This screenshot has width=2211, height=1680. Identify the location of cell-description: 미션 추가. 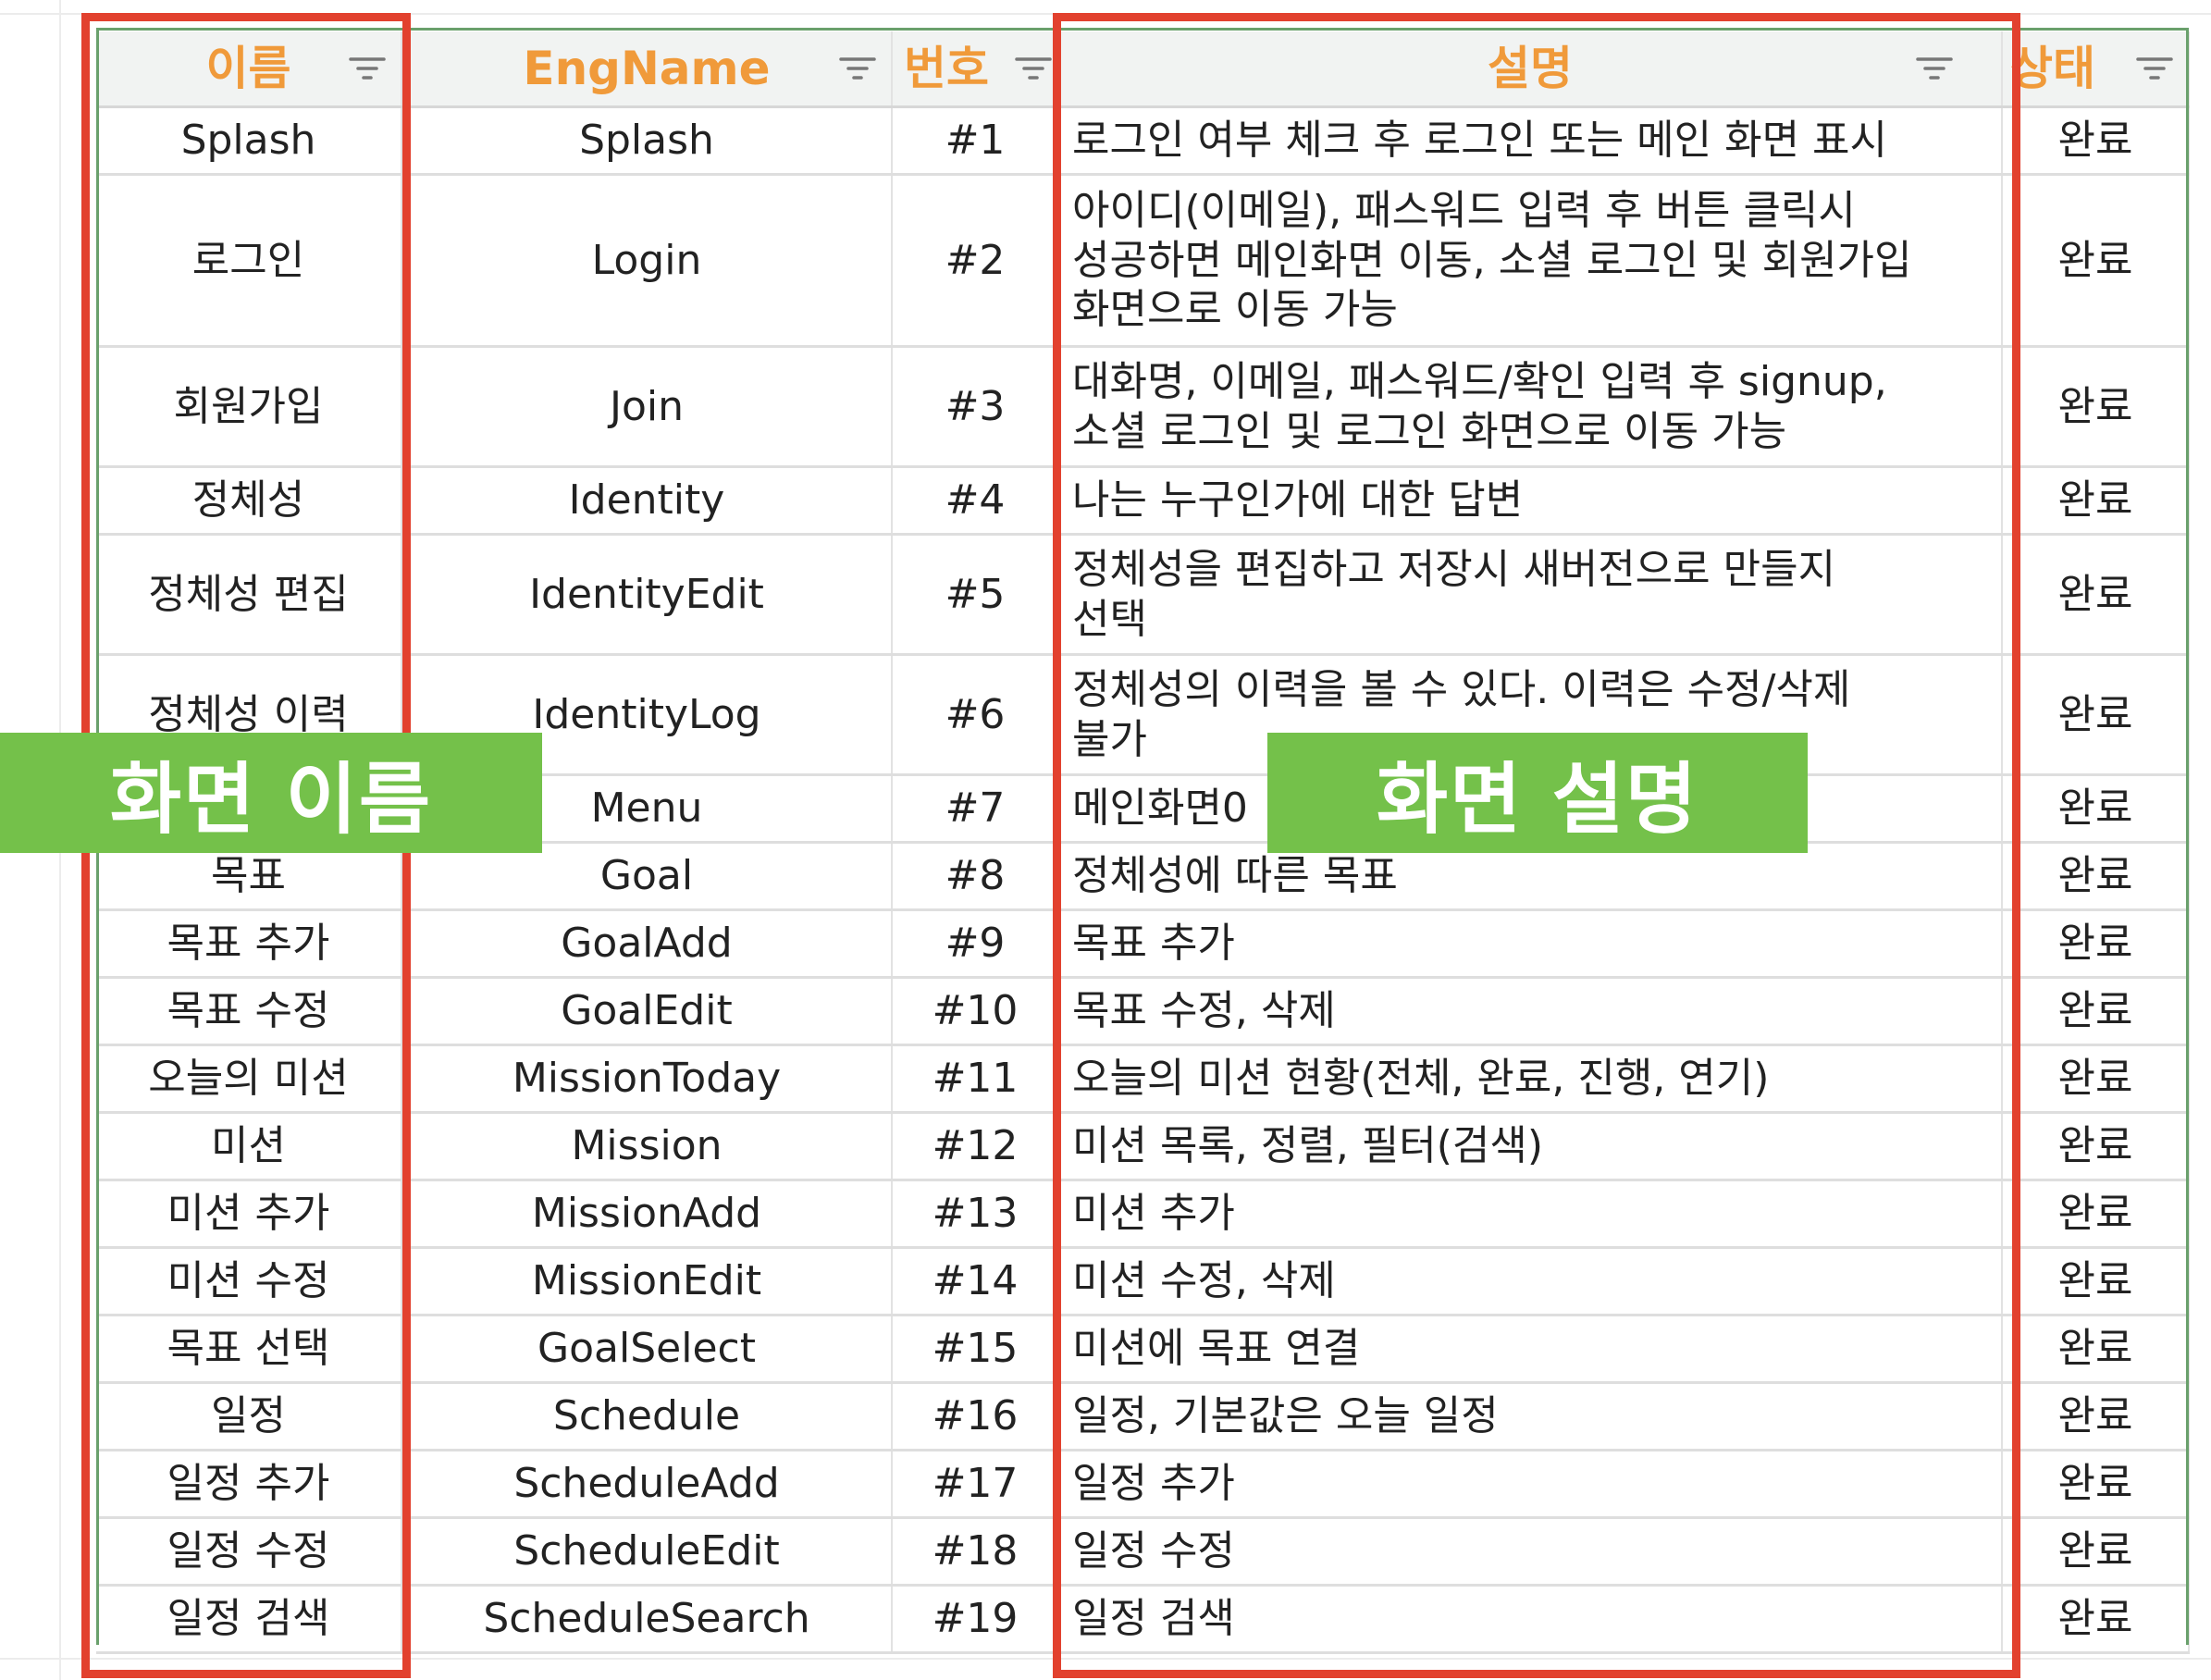
(1530, 1214).